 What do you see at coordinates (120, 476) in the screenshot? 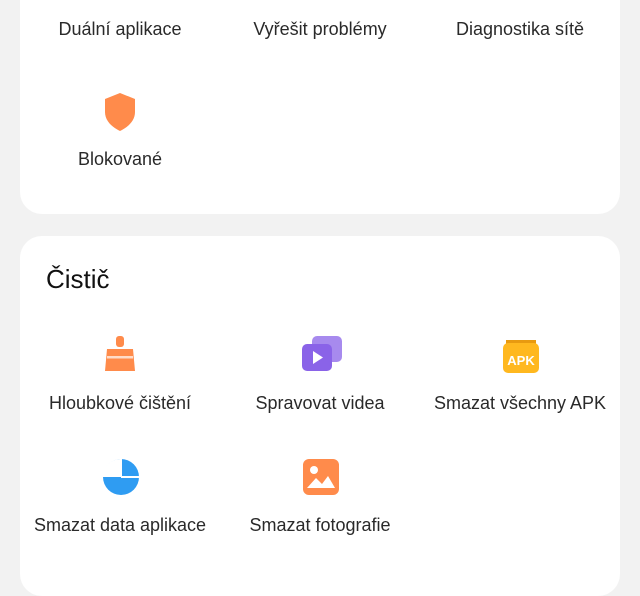
I see `pie-chart-icon` at bounding box center [120, 476].